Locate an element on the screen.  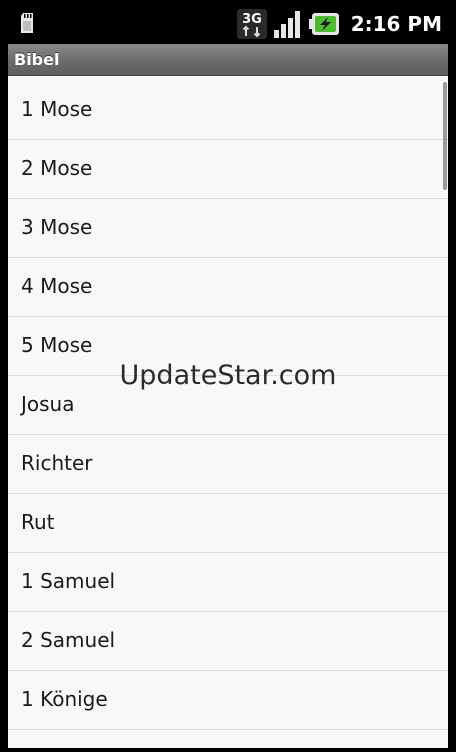
list-item-label: Rut is located at coordinates (38, 522).